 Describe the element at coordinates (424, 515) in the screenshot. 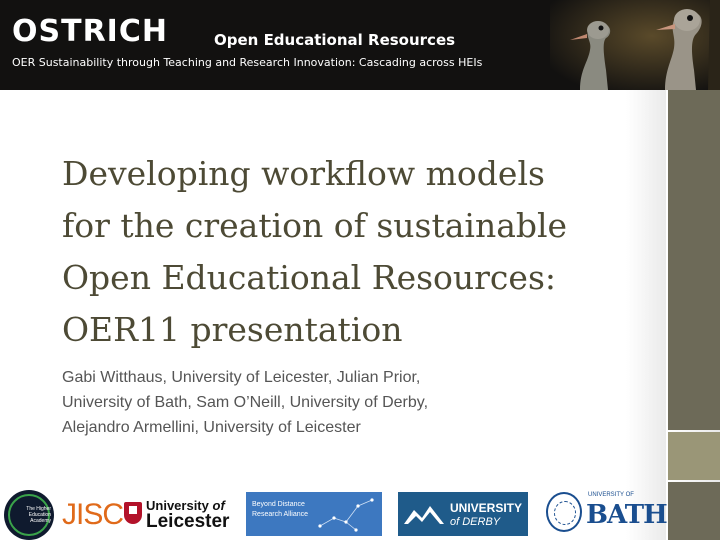

I see `hills-icon` at that location.